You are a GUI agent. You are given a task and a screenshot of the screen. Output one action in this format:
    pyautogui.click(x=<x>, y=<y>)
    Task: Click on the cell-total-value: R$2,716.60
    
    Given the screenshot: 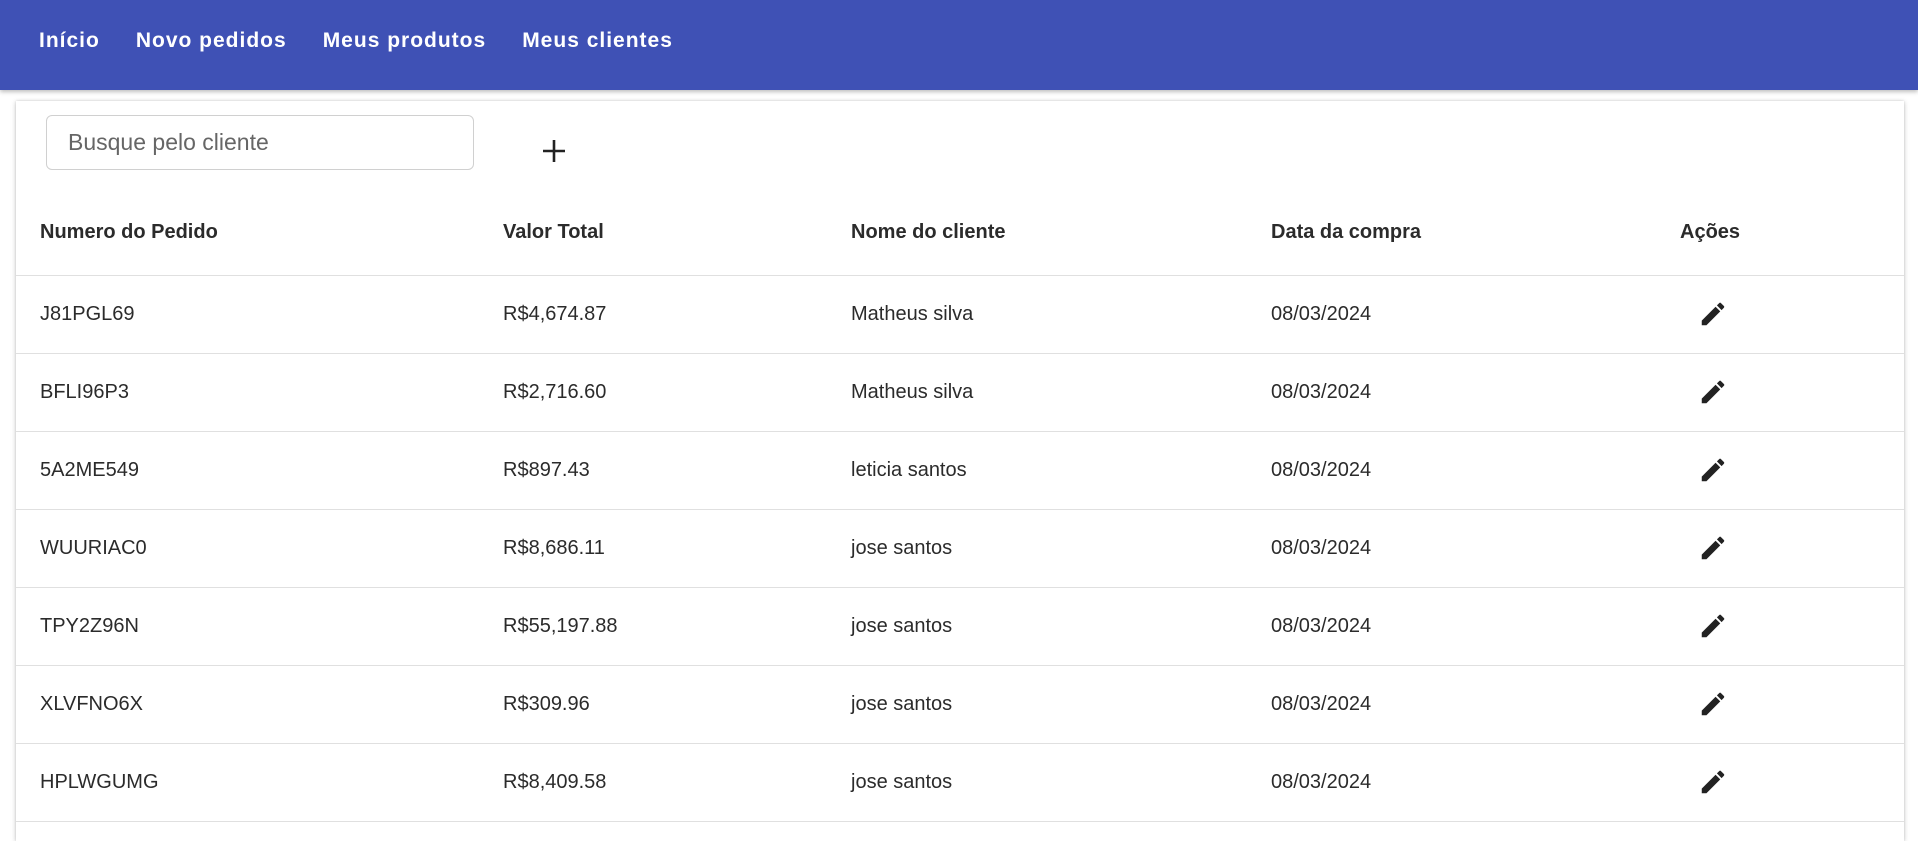 What is the action you would take?
    pyautogui.click(x=555, y=391)
    